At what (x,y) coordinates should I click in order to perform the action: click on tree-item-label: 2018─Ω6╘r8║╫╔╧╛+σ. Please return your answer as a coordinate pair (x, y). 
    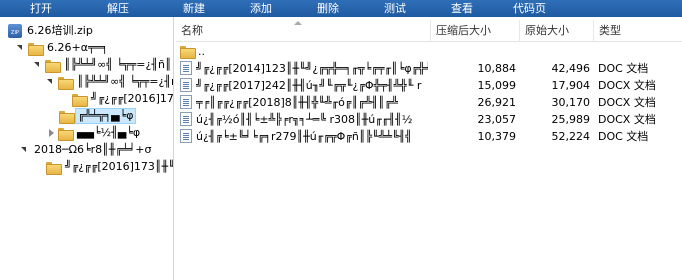
    Looking at the image, I should click on (93, 149).